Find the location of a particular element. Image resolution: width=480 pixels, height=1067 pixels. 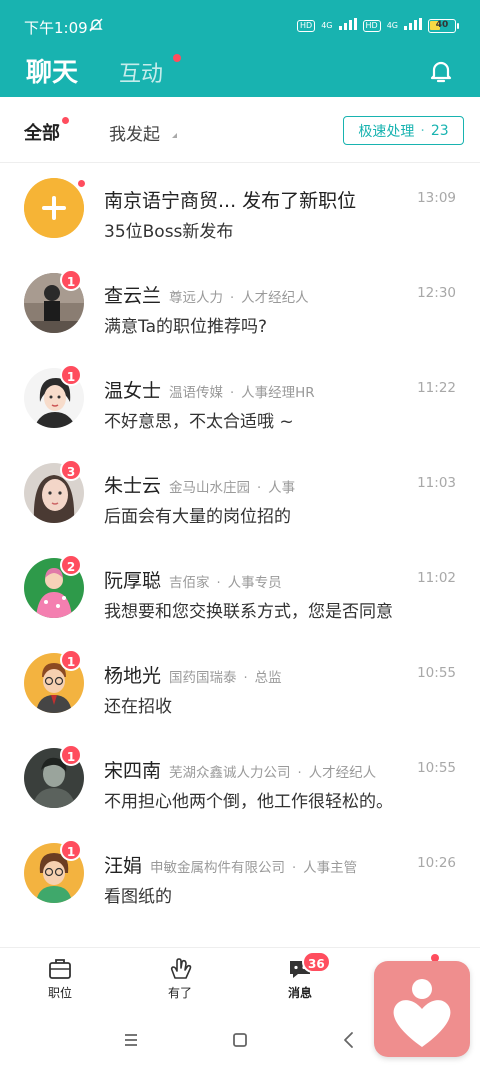

message-preview: 满意Ta的职位推荐吗? is located at coordinates (186, 327).